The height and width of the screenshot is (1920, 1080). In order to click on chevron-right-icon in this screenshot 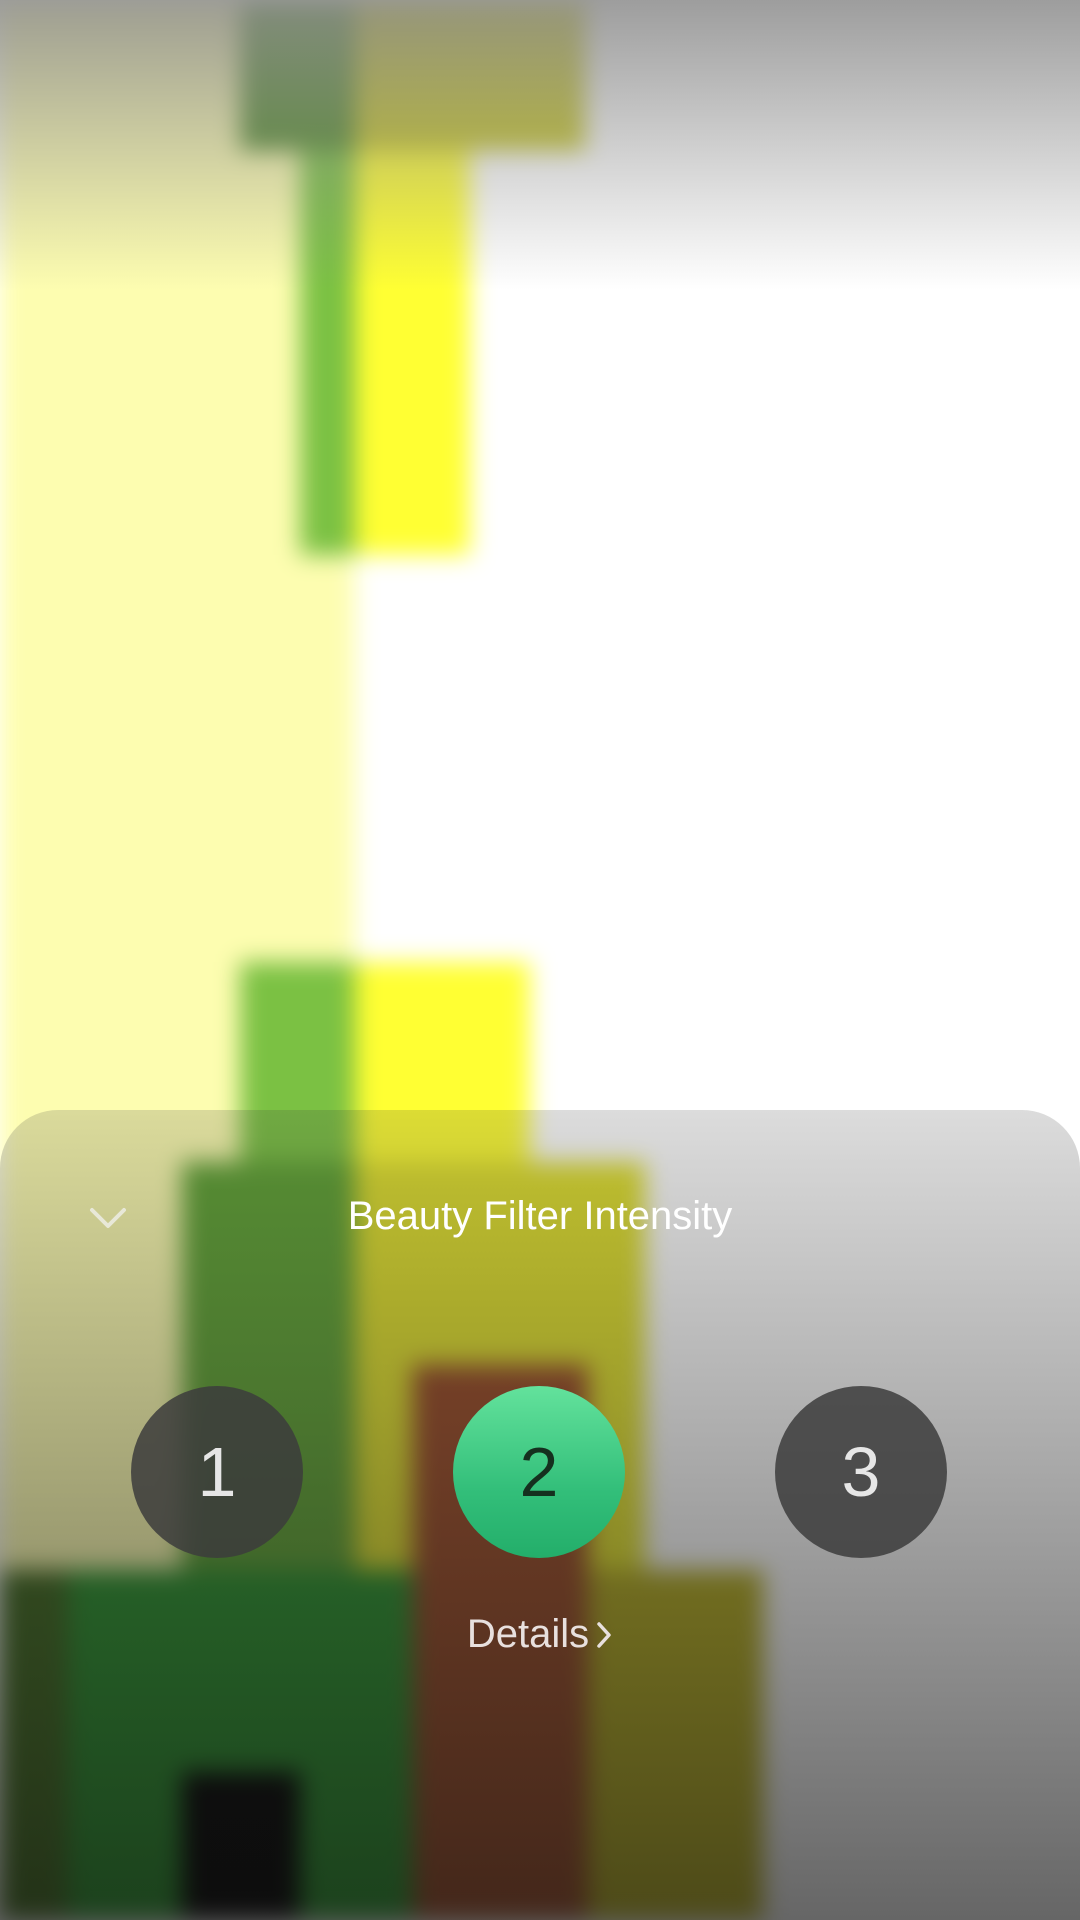, I will do `click(604, 1635)`.